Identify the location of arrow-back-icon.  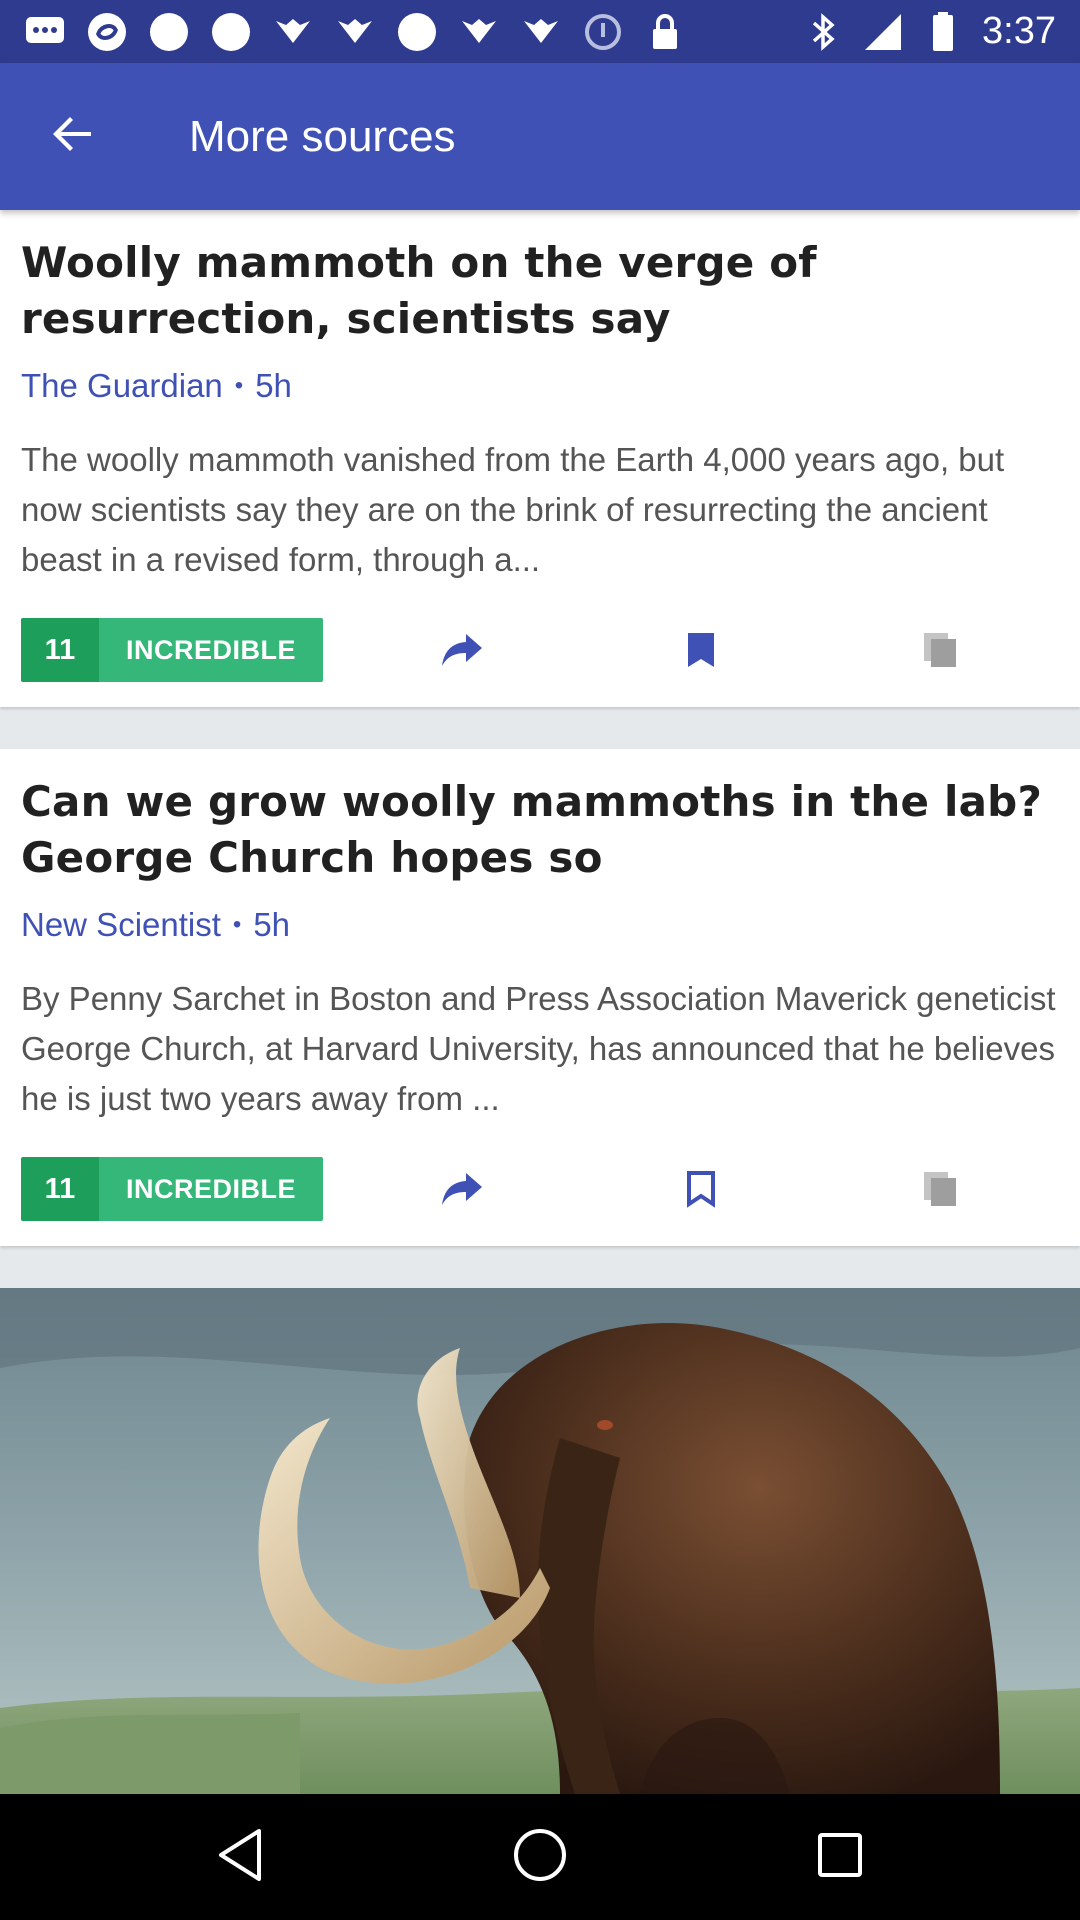
(73, 136).